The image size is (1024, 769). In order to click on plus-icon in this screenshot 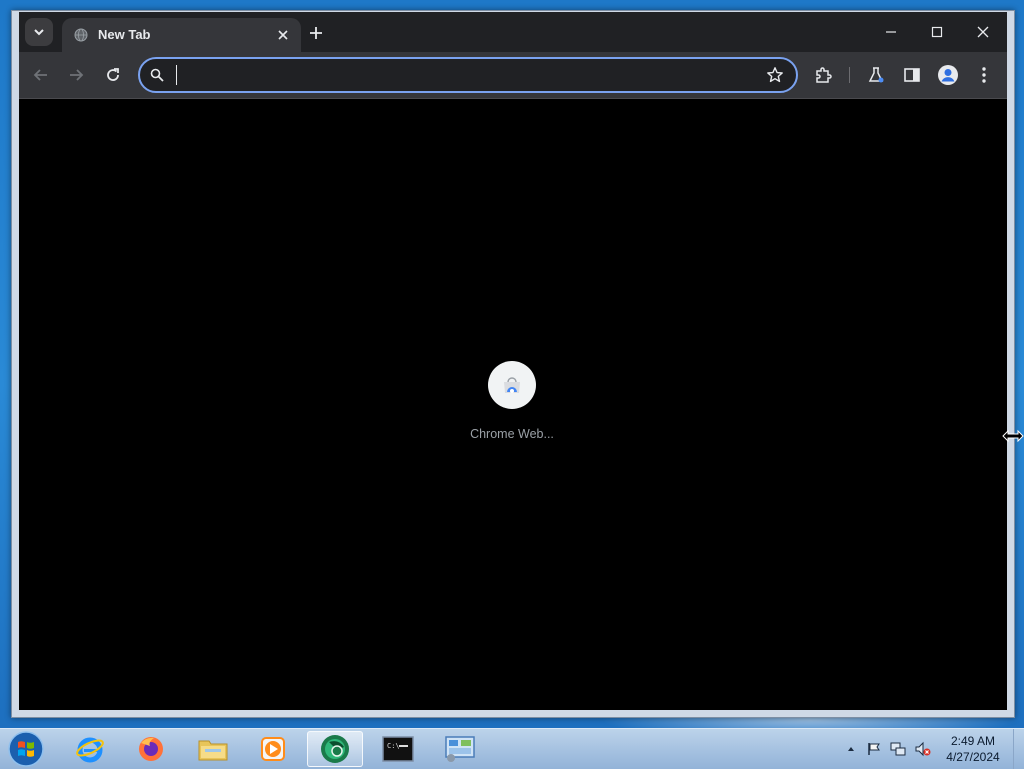, I will do `click(316, 33)`.